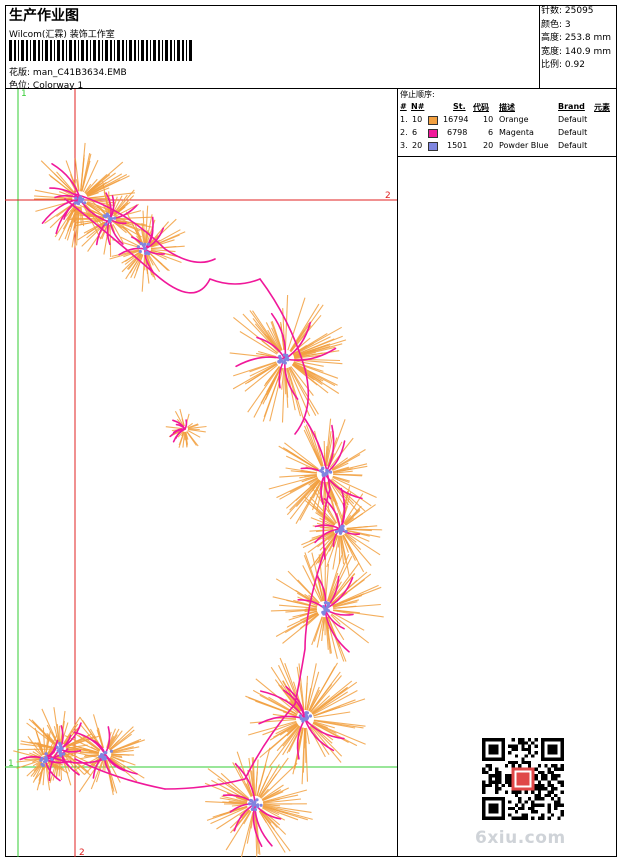  I want to click on col-header-n: N#, so click(418, 106).